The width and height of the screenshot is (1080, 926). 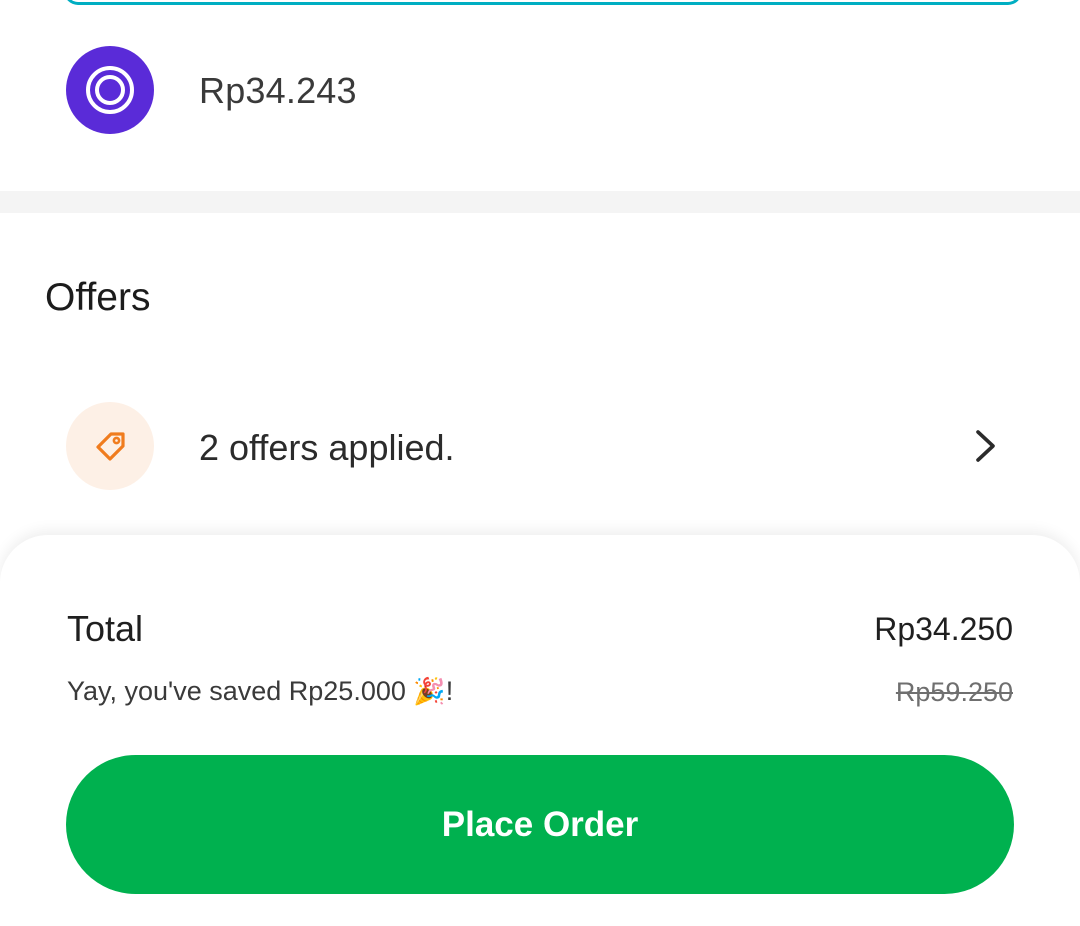 What do you see at coordinates (540, 446) in the screenshot?
I see `offers-applied-row: 2 offers applied.` at bounding box center [540, 446].